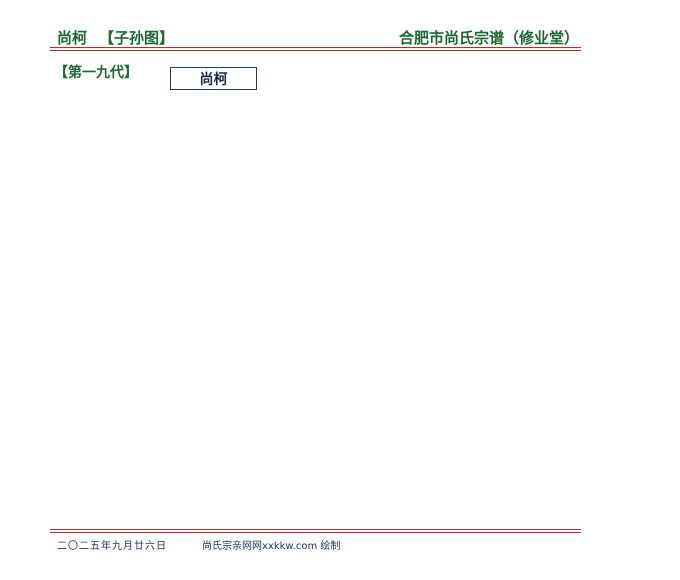 The image size is (680, 580). I want to click on footer-credit: 尚氏宗亲网网xxkkw.com 绘制, so click(271, 546).